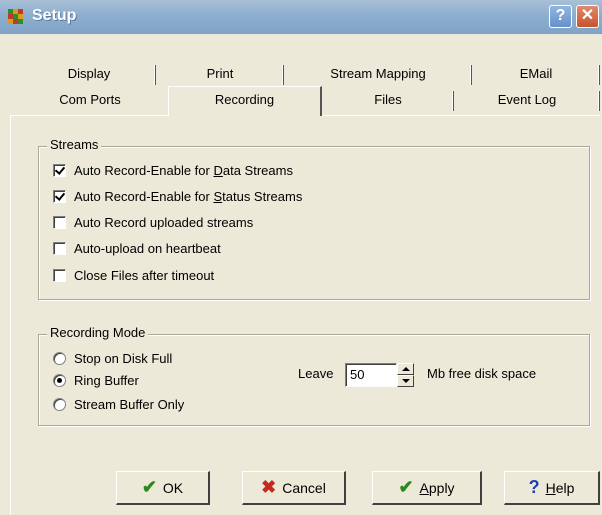  What do you see at coordinates (59, 380) in the screenshot?
I see `ring-buffer-radio` at bounding box center [59, 380].